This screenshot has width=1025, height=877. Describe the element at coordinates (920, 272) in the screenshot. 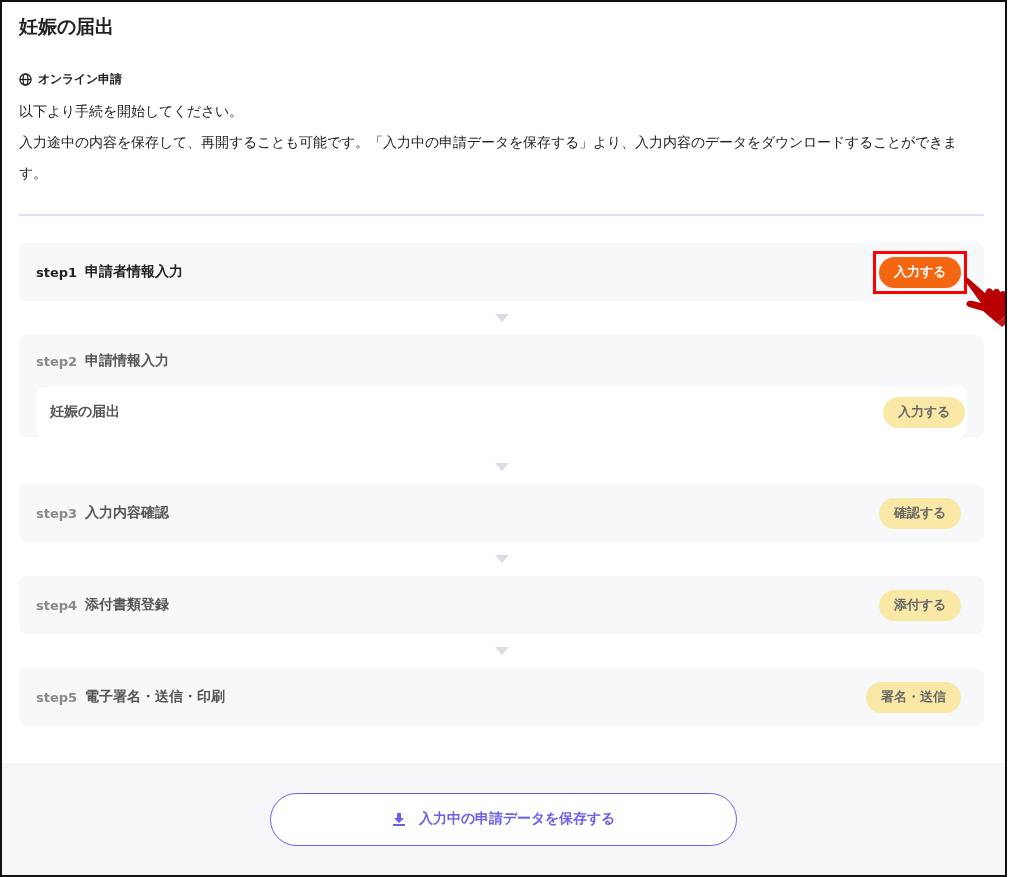

I see `step-action-button: 入力する` at that location.